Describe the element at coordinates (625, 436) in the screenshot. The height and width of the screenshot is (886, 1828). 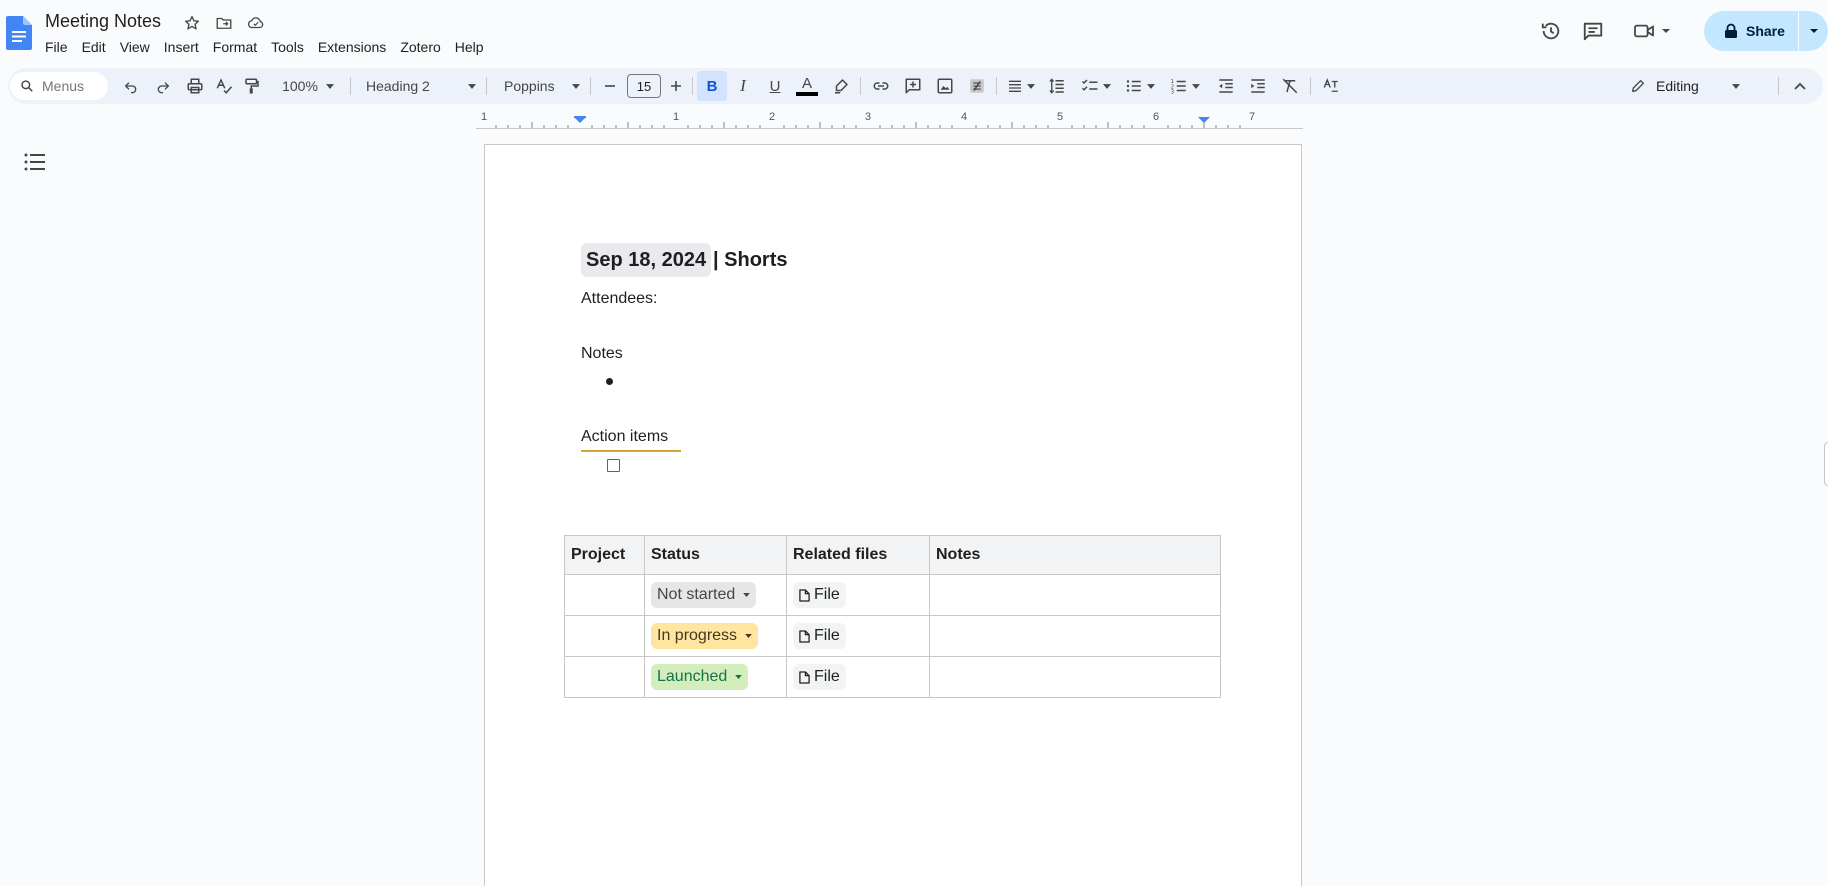
I see `action-items-heading: Action items` at that location.